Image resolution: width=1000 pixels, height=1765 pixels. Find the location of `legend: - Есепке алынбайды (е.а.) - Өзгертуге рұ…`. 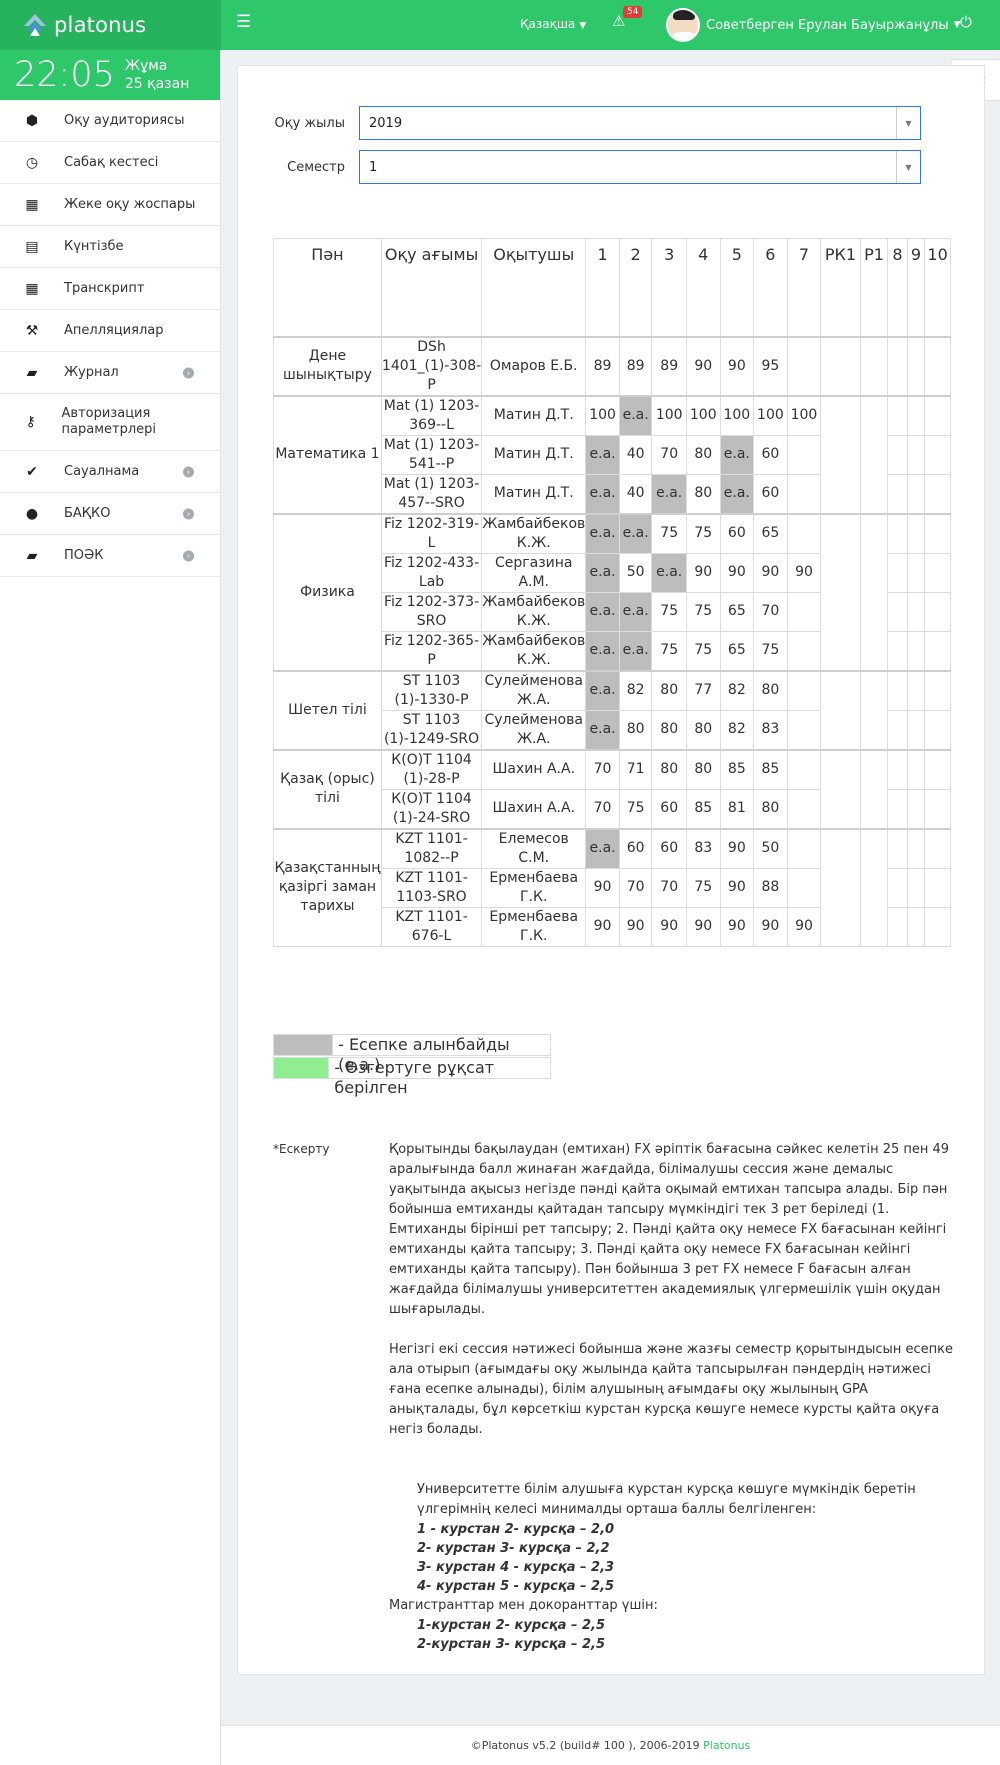

legend: - Есепке алынбайды (е.а.) - Өзгертуге рұ… is located at coordinates (412, 1065).